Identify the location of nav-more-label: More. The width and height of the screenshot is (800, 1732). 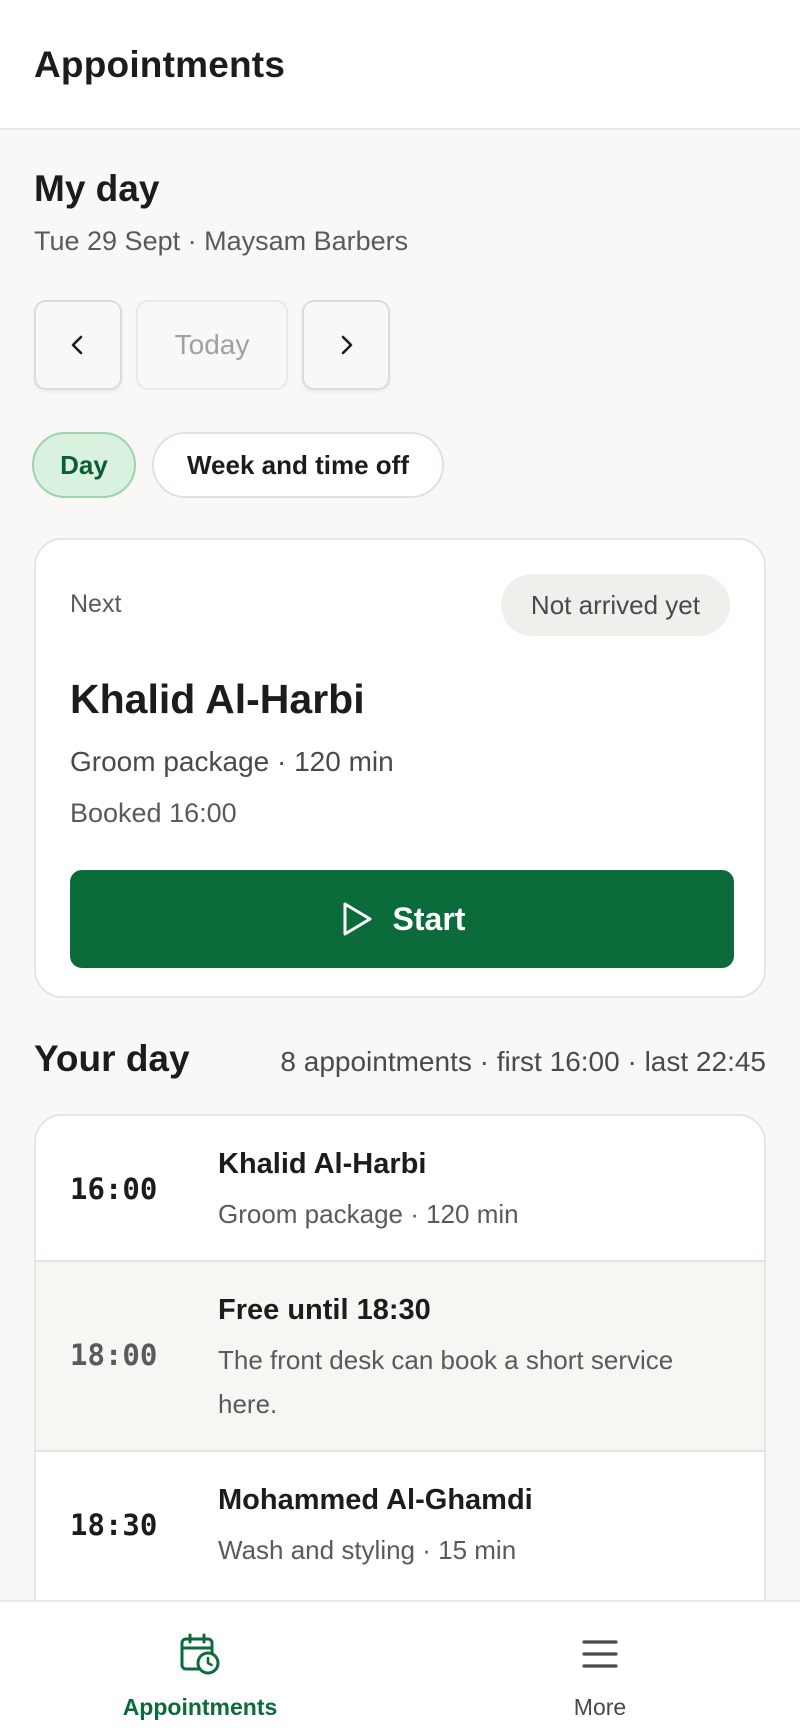
(600, 1707).